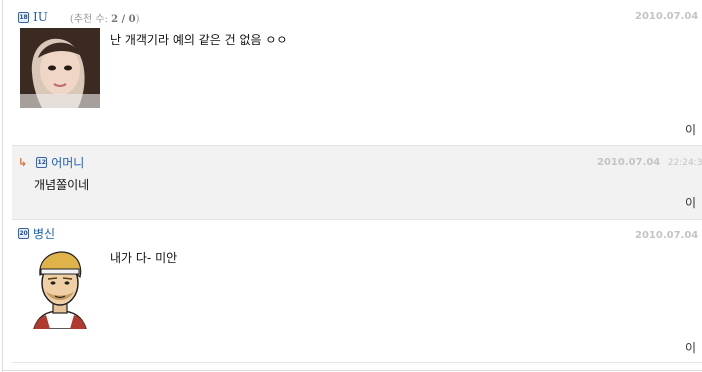  What do you see at coordinates (40, 17) in the screenshot?
I see `author-nickname: IU` at bounding box center [40, 17].